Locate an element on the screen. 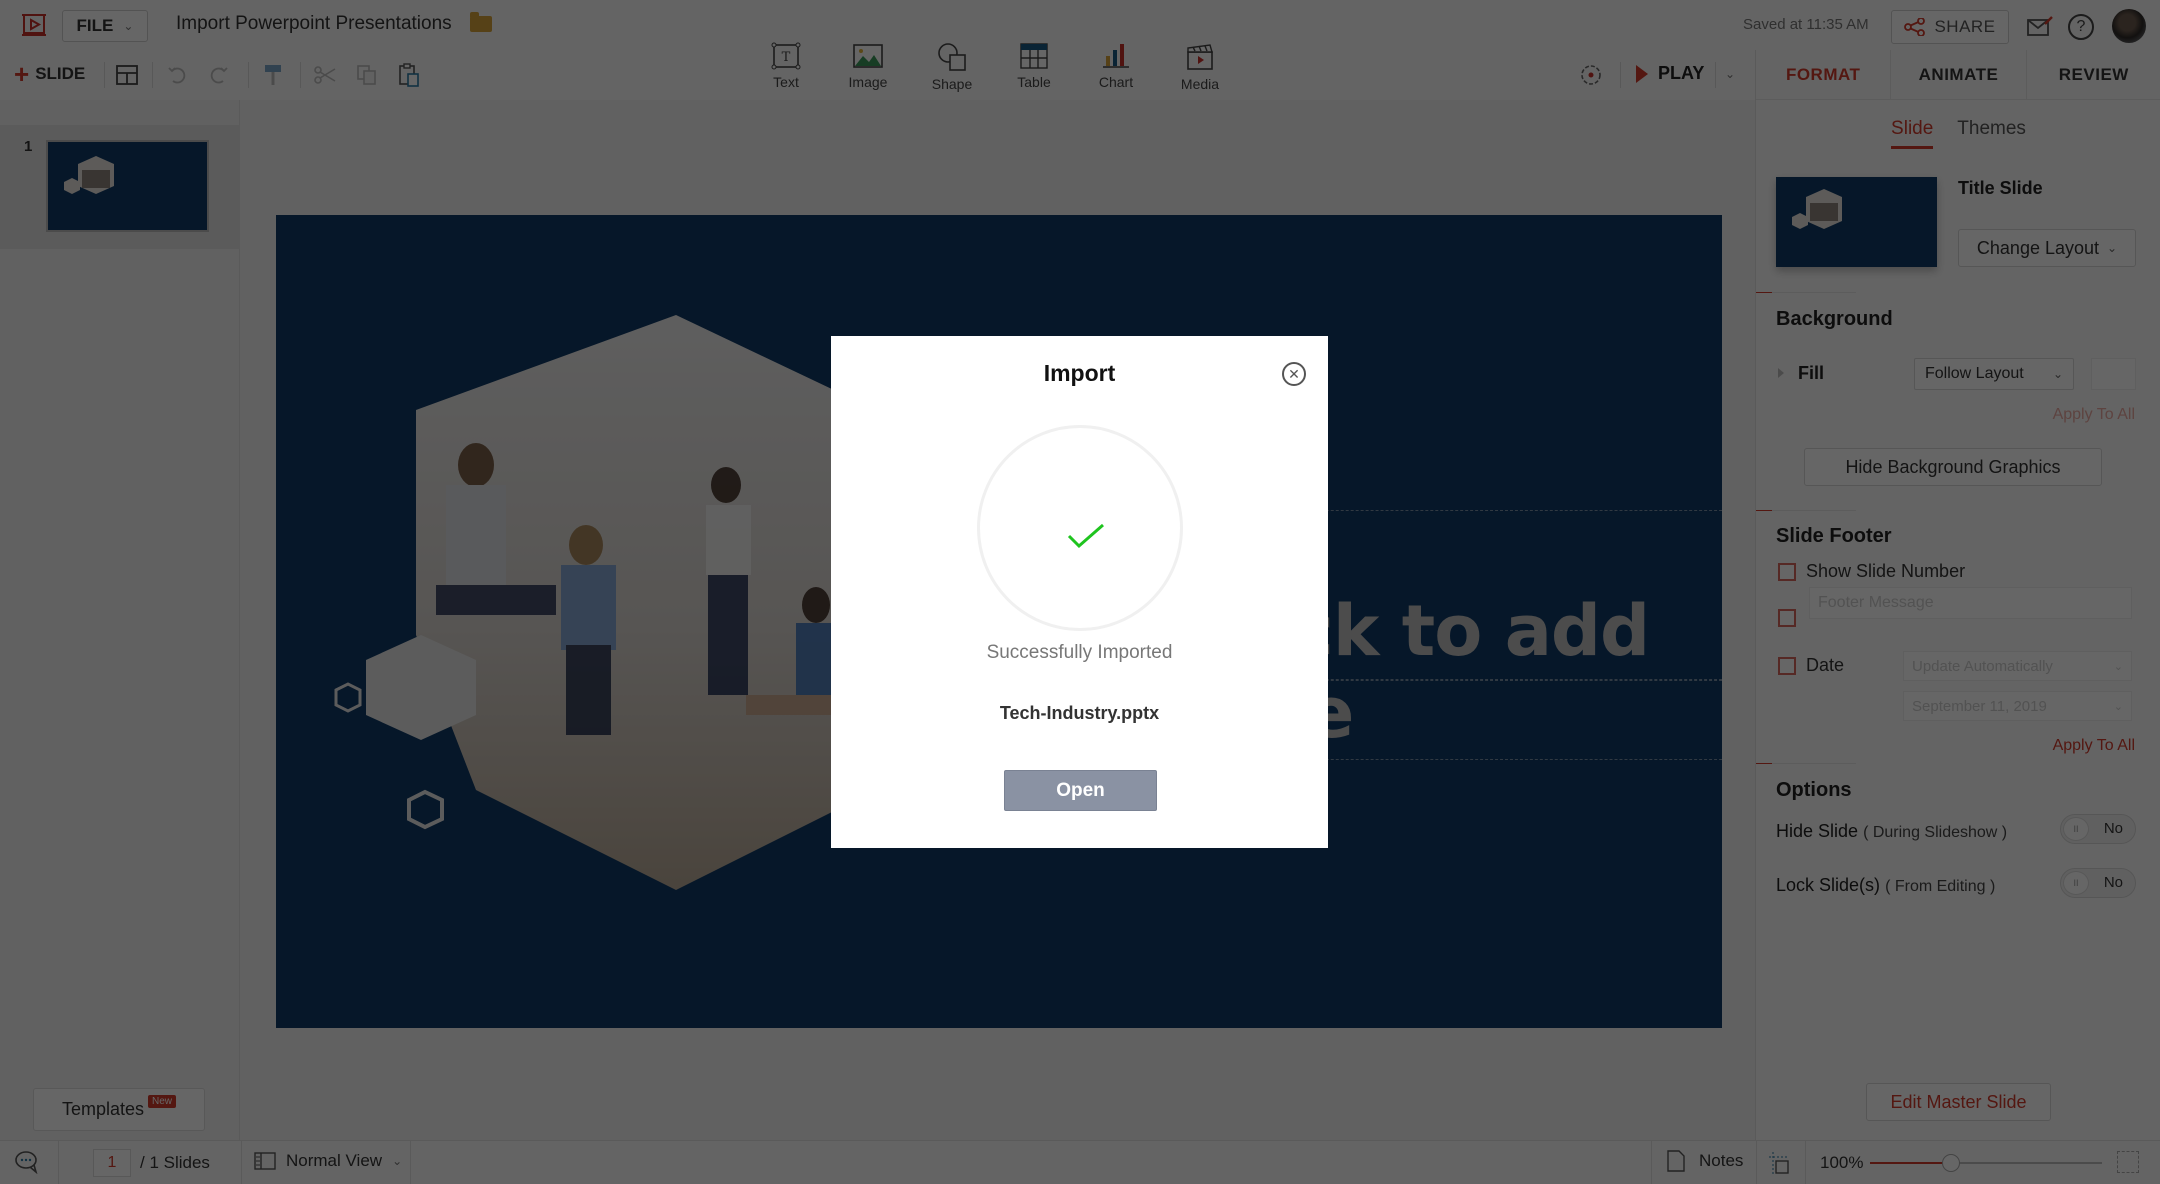 Image resolution: width=2160 pixels, height=1184 pixels. close-icon: ✕ is located at coordinates (1294, 374).